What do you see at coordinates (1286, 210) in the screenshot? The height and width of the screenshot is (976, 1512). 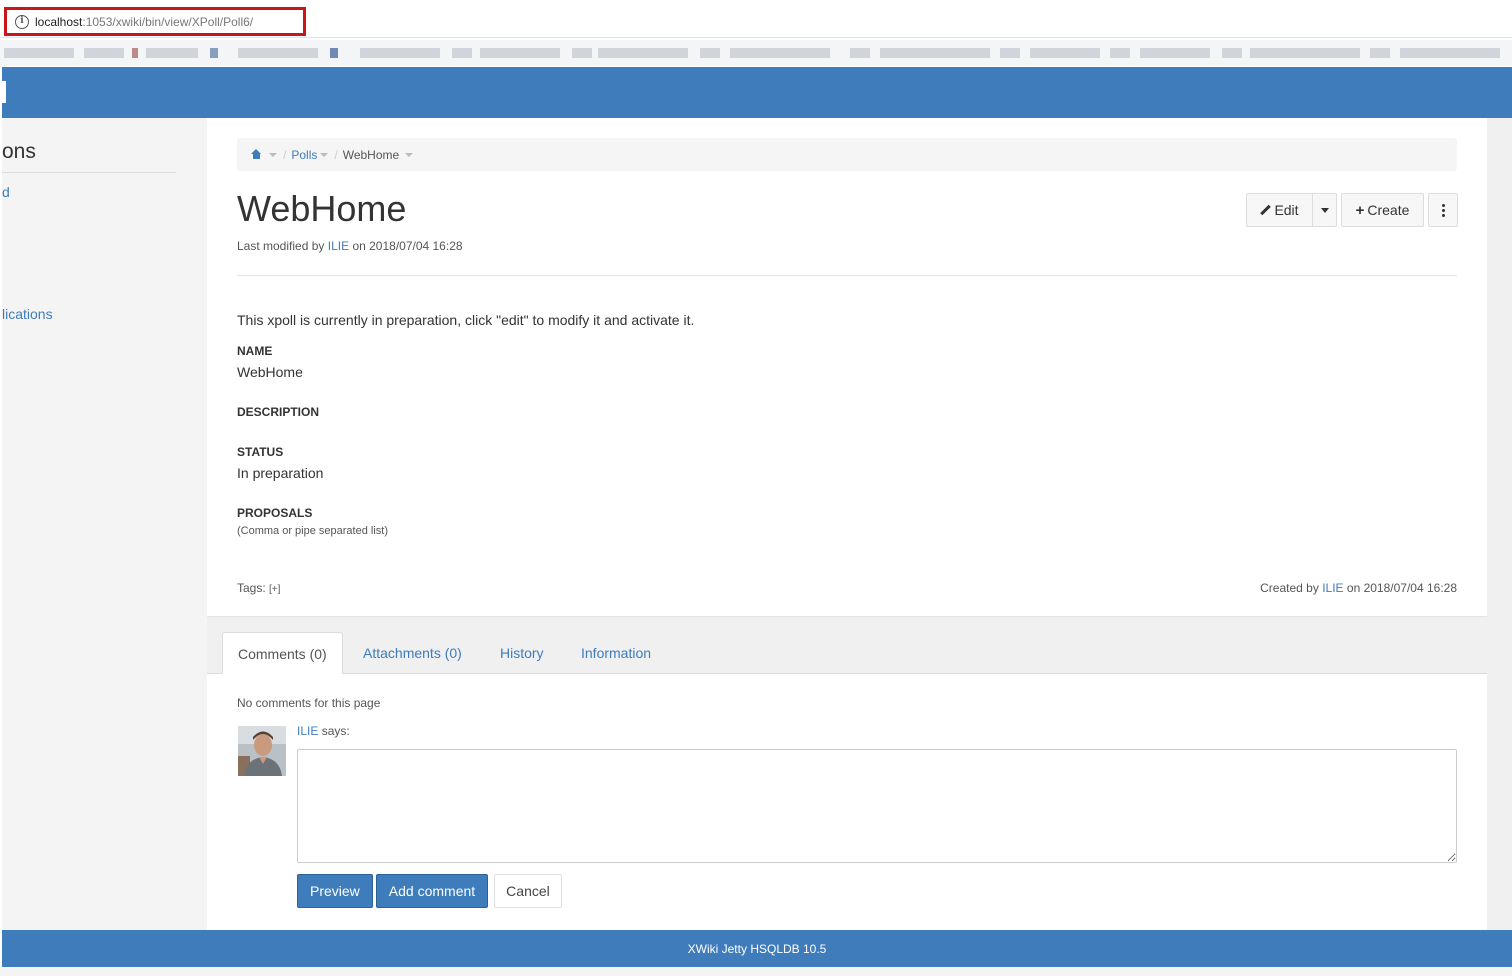 I see `edit-label: Edit` at bounding box center [1286, 210].